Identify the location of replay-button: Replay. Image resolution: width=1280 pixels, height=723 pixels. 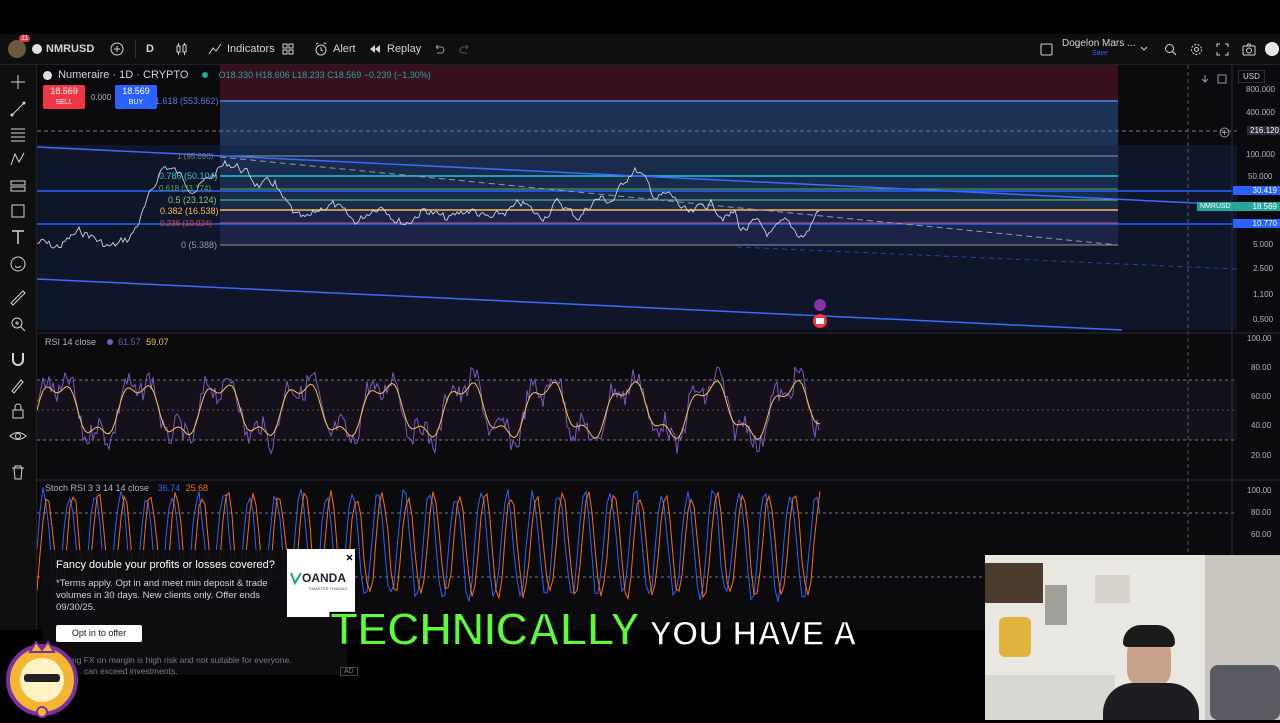
(394, 49).